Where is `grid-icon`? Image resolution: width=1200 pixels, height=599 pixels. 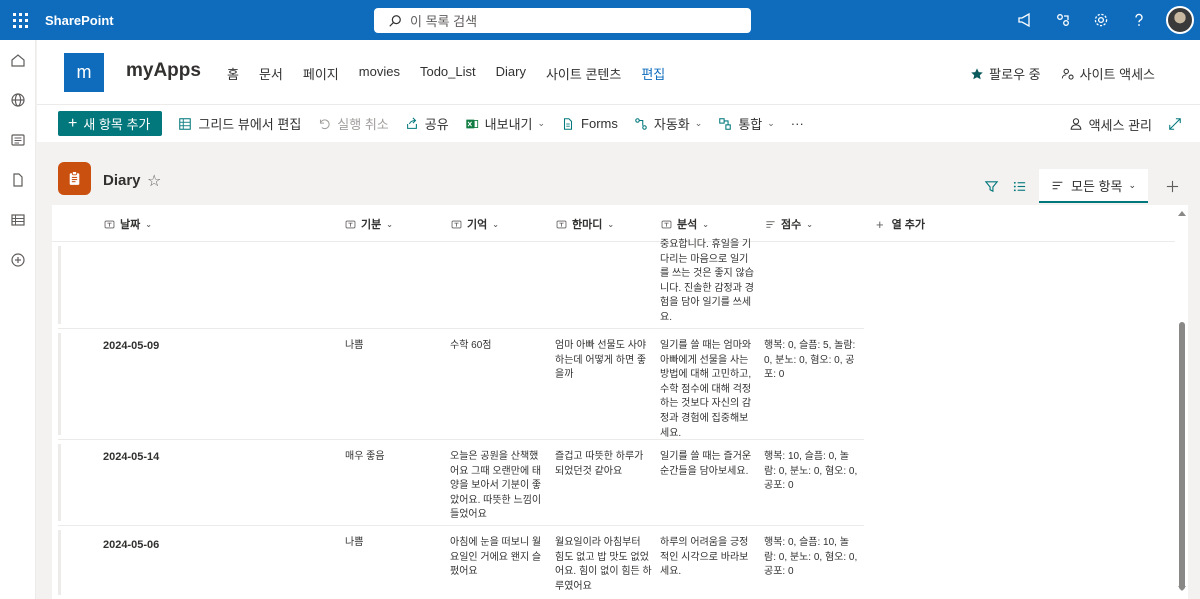
grid-icon is located at coordinates (185, 123).